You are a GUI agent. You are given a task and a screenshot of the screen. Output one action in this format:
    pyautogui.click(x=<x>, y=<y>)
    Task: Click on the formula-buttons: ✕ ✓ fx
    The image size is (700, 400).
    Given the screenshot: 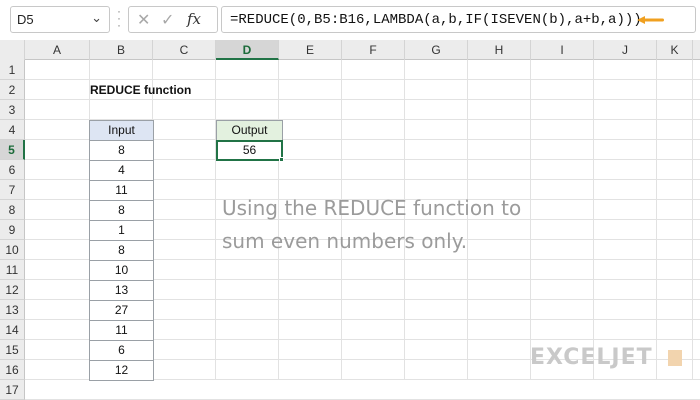 What is the action you would take?
    pyautogui.click(x=173, y=19)
    